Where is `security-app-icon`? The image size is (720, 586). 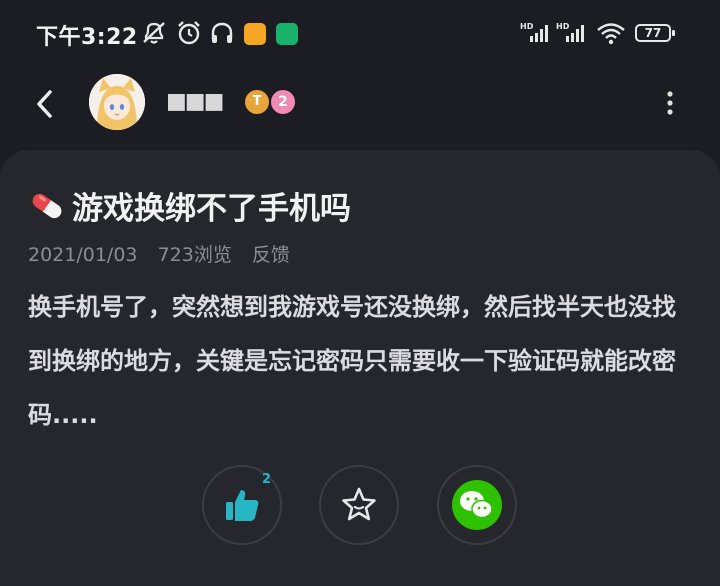
security-app-icon is located at coordinates (287, 34).